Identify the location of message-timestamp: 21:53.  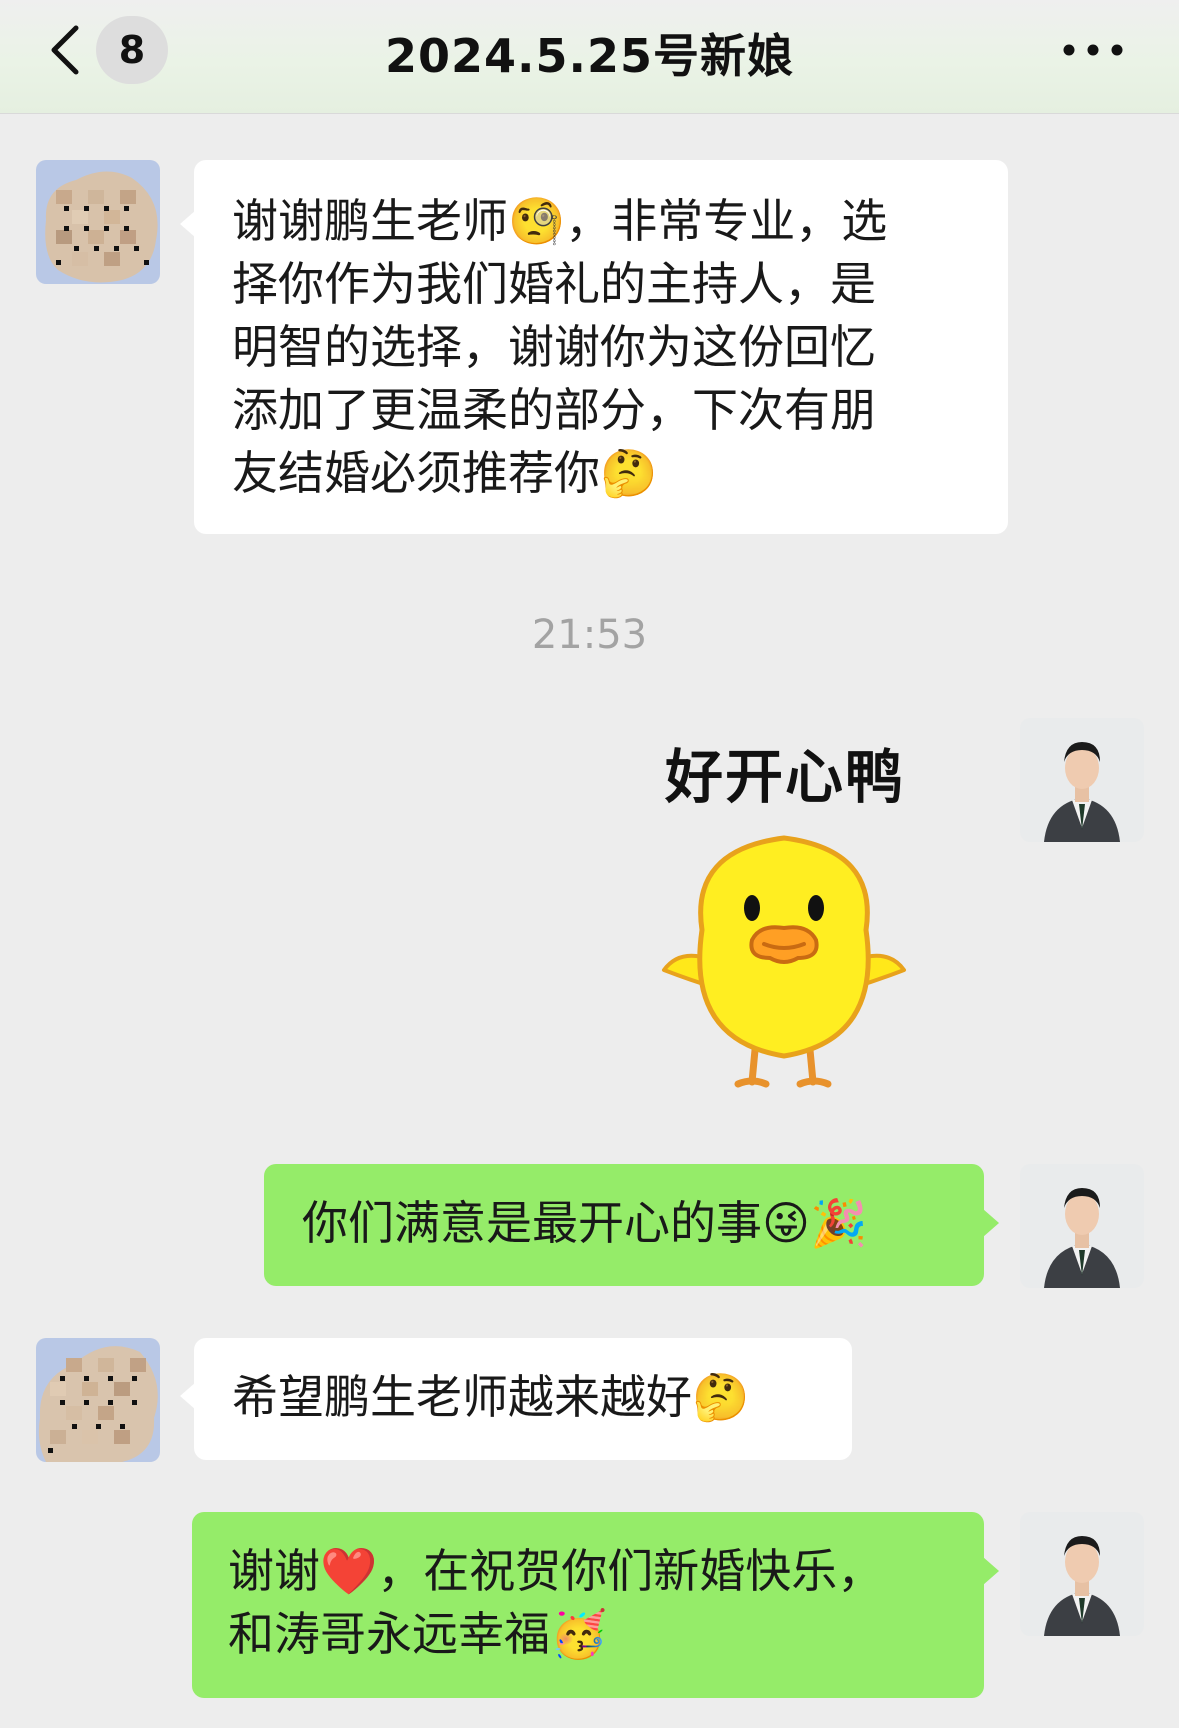
(589, 635).